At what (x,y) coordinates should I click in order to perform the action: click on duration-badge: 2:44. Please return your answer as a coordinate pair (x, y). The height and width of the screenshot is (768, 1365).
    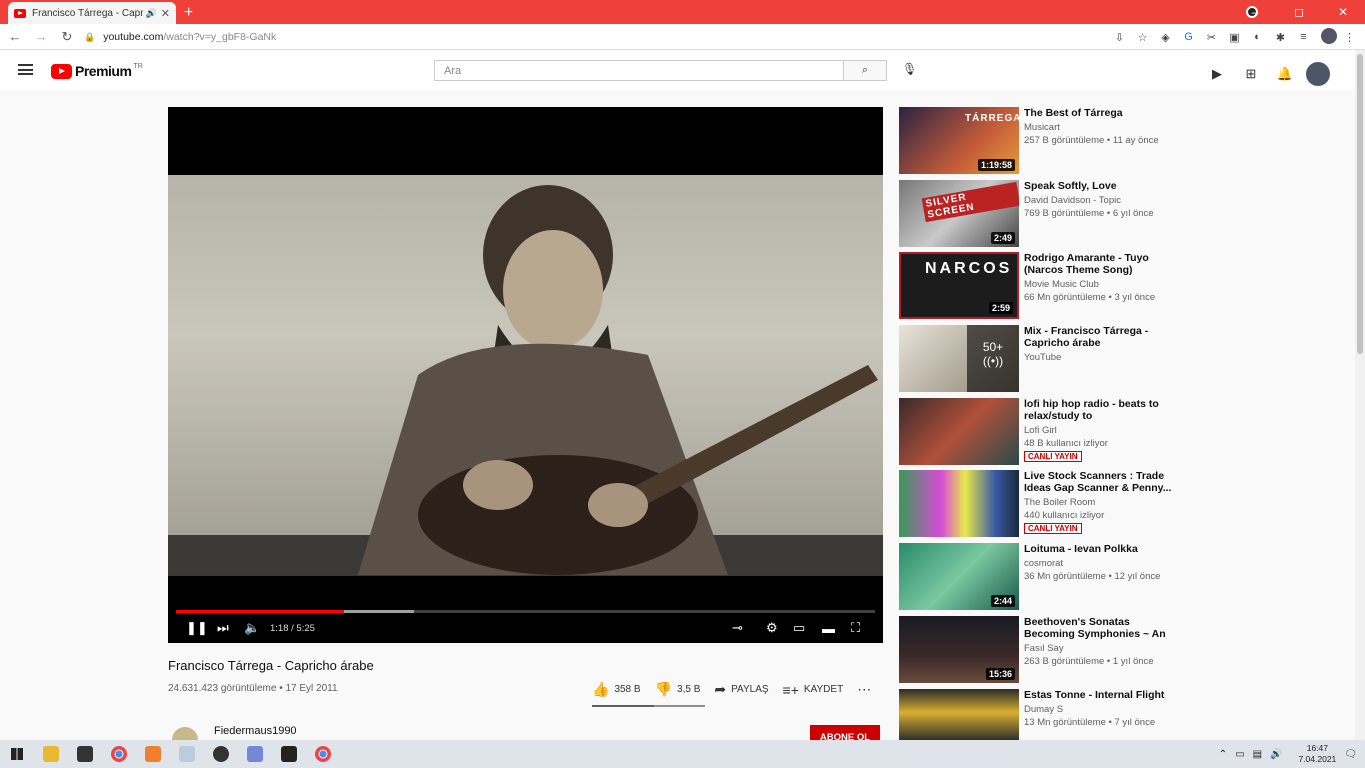
    Looking at the image, I should click on (1002, 601).